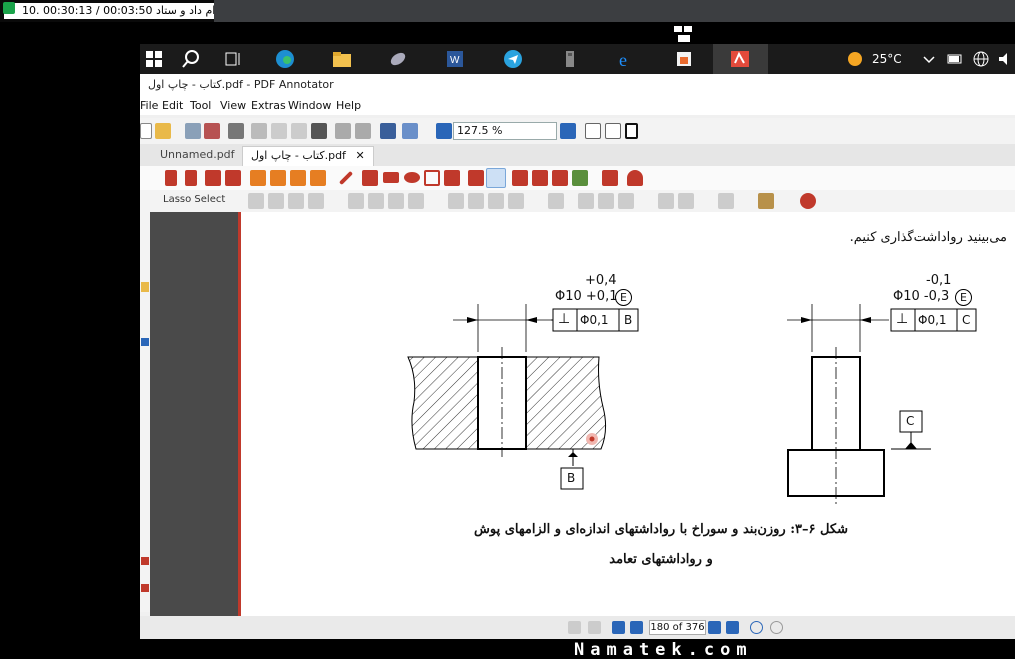 Image resolution: width=1015 pixels, height=659 pixels. What do you see at coordinates (740, 59) in the screenshot?
I see `pdf-annotator-taskbar-button` at bounding box center [740, 59].